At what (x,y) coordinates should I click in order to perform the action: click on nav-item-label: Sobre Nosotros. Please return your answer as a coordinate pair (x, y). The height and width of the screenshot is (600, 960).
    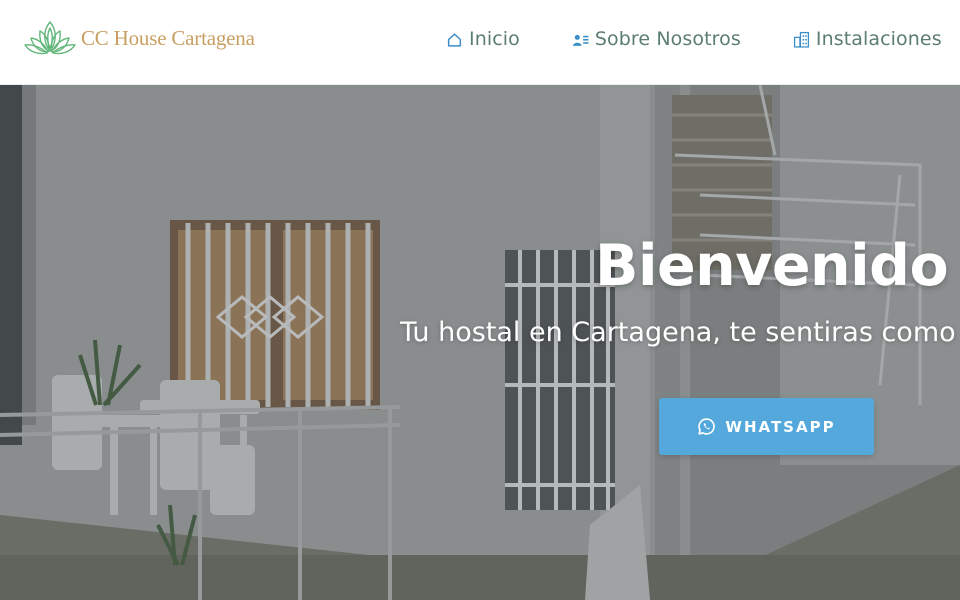
    Looking at the image, I should click on (667, 39).